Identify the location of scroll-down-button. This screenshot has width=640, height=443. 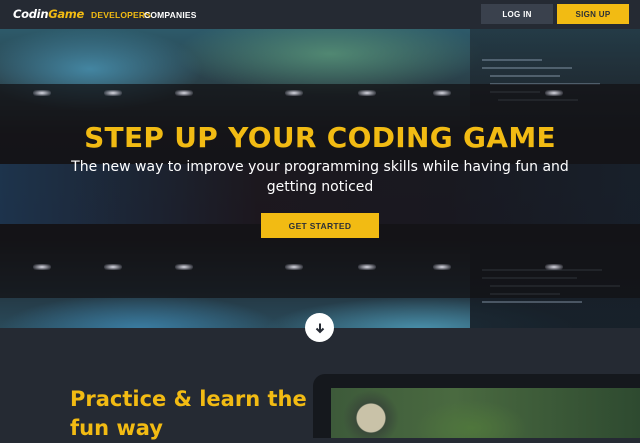
(319, 327).